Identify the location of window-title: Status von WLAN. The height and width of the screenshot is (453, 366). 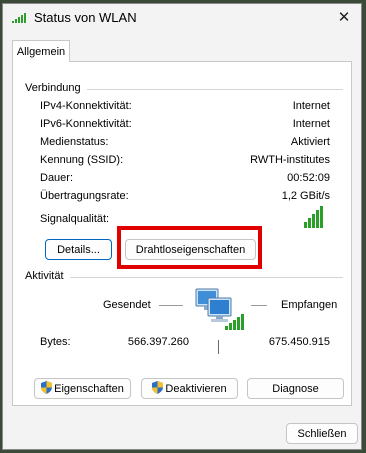
(85, 17).